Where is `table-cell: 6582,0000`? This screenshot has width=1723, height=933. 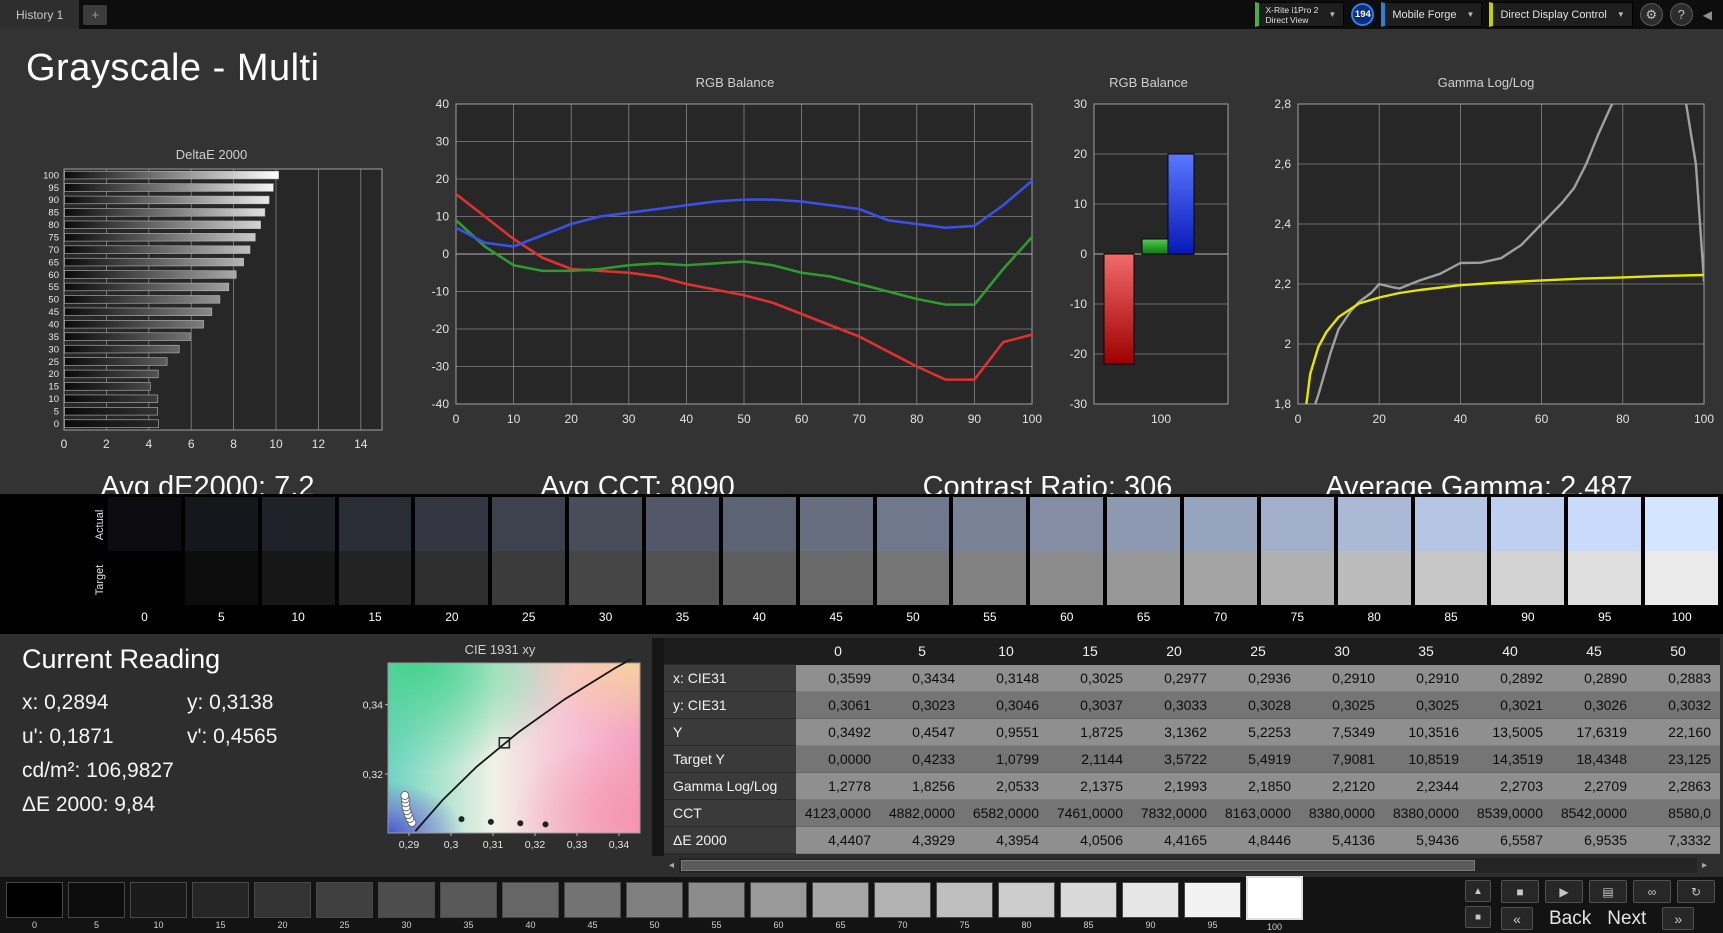 table-cell: 6582,0000 is located at coordinates (1006, 813).